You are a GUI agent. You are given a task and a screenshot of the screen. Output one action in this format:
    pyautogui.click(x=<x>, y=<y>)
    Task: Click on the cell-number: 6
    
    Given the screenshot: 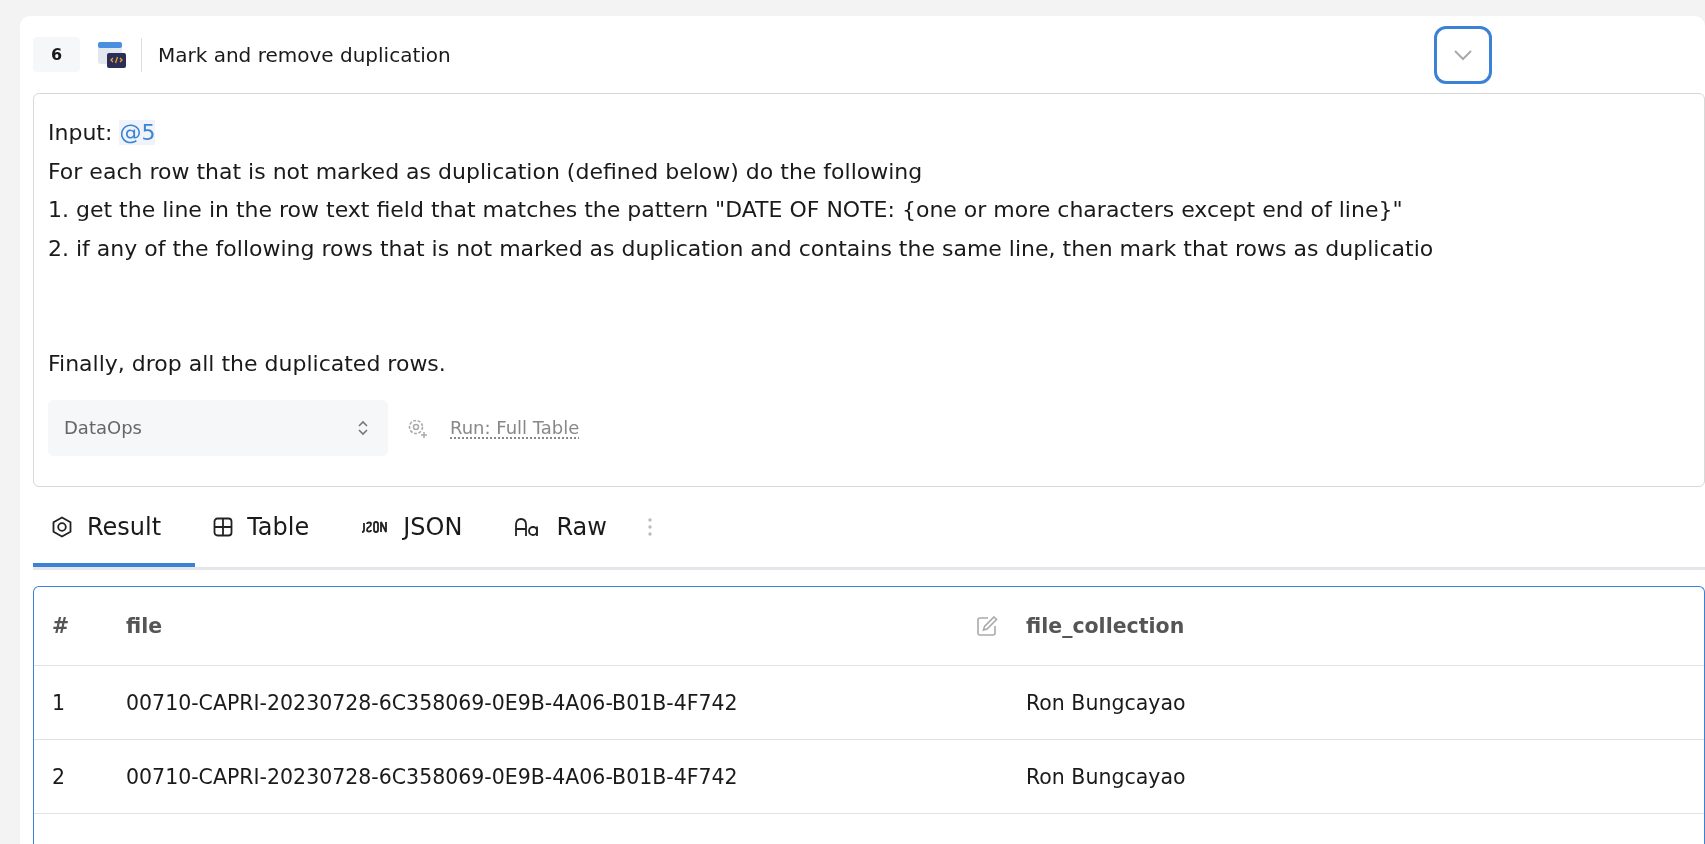 What is the action you would take?
    pyautogui.click(x=56, y=54)
    